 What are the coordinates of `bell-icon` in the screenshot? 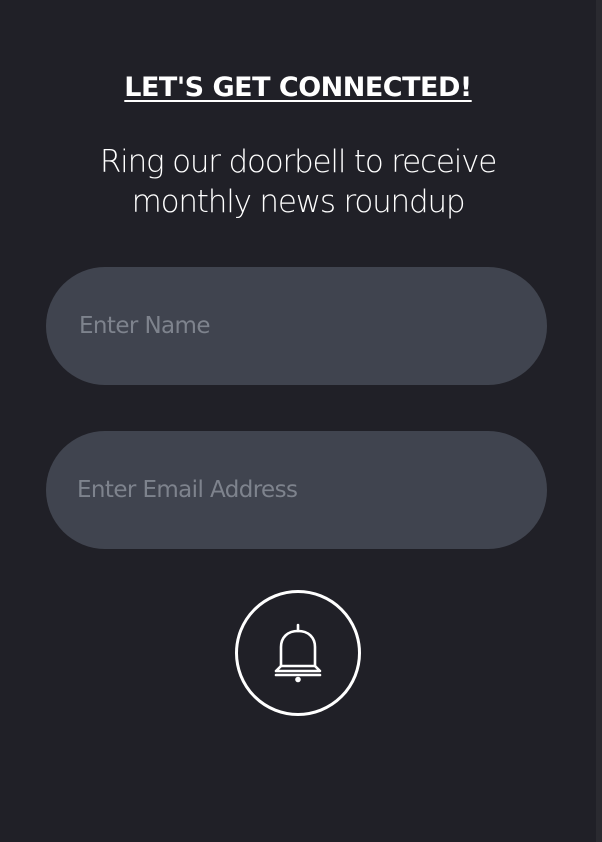 It's located at (298, 653).